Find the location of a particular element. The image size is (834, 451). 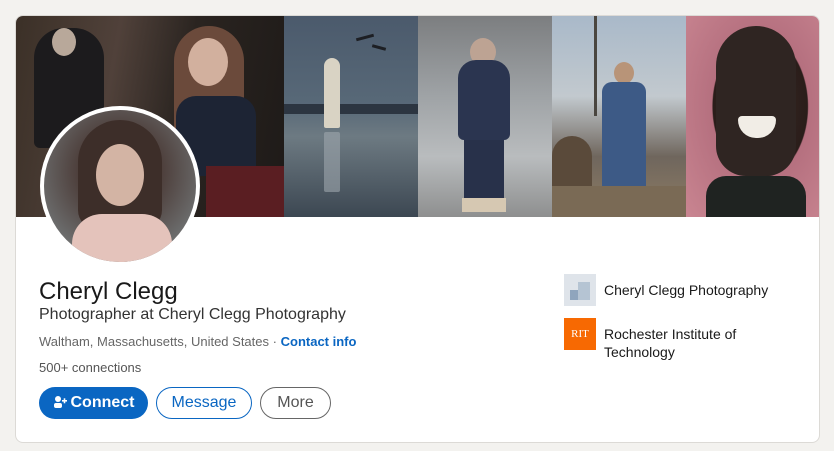

company-logo-icon is located at coordinates (580, 290).